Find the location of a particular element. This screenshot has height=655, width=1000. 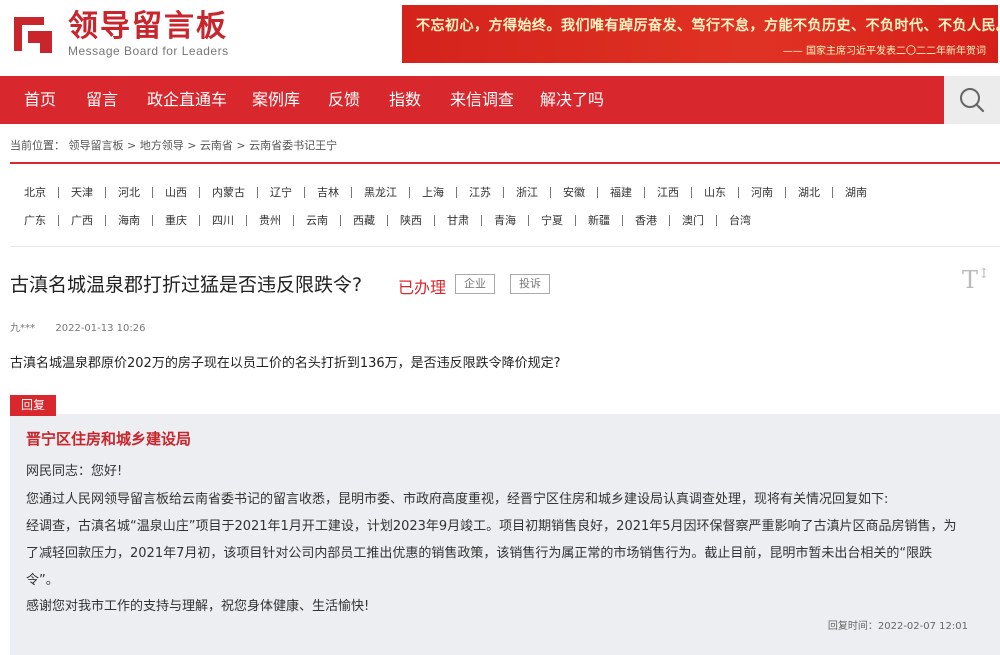

message-time: 2022-01-13 10:26 is located at coordinates (100, 328).